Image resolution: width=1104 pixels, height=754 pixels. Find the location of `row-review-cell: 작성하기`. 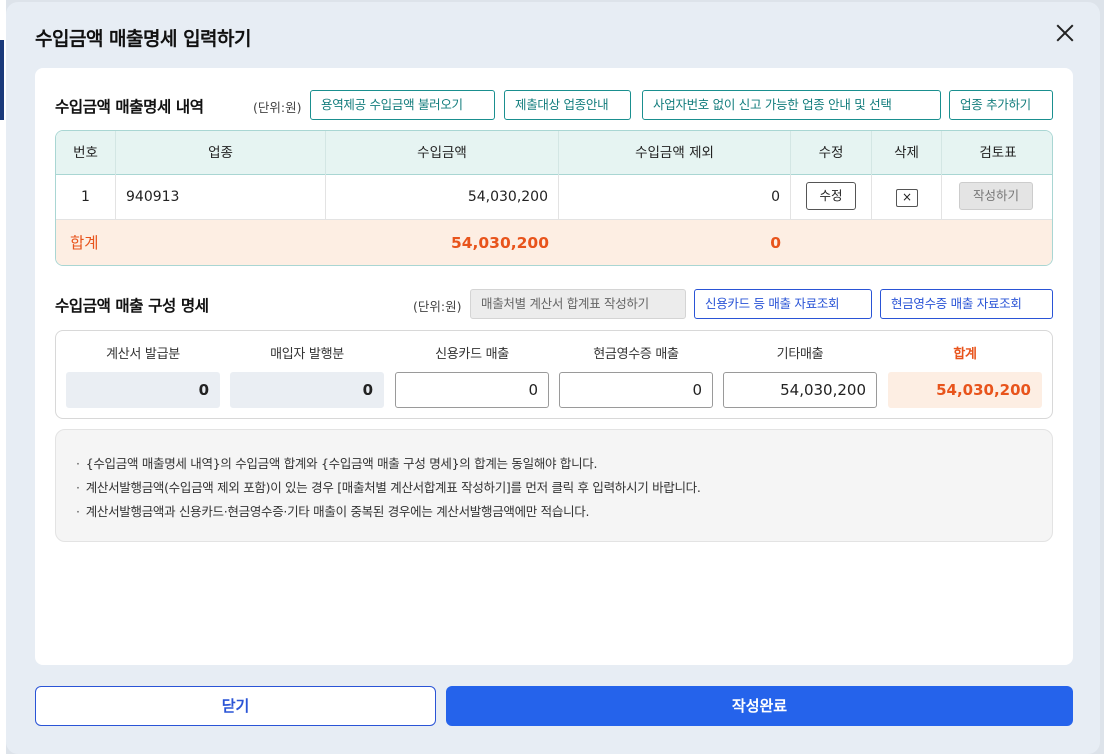

row-review-cell: 작성하기 is located at coordinates (997, 197).